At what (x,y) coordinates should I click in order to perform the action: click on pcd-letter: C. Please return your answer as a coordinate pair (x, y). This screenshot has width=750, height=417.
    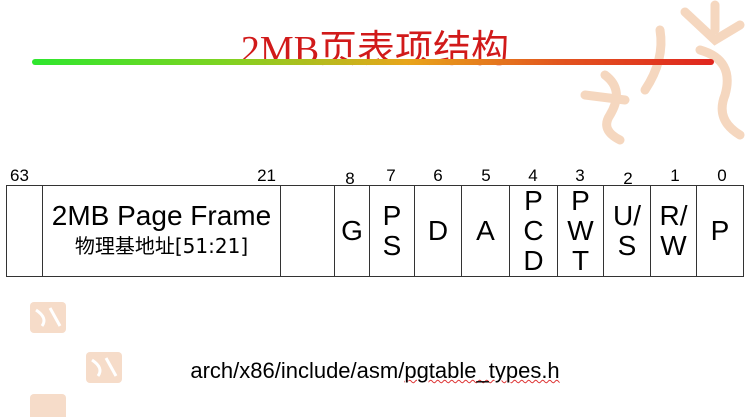
    Looking at the image, I should click on (533, 230).